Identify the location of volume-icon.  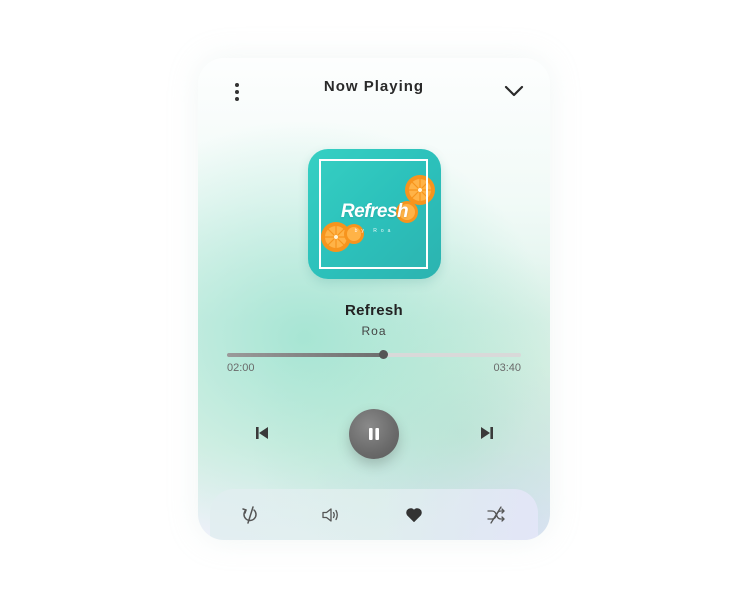
(331, 515).